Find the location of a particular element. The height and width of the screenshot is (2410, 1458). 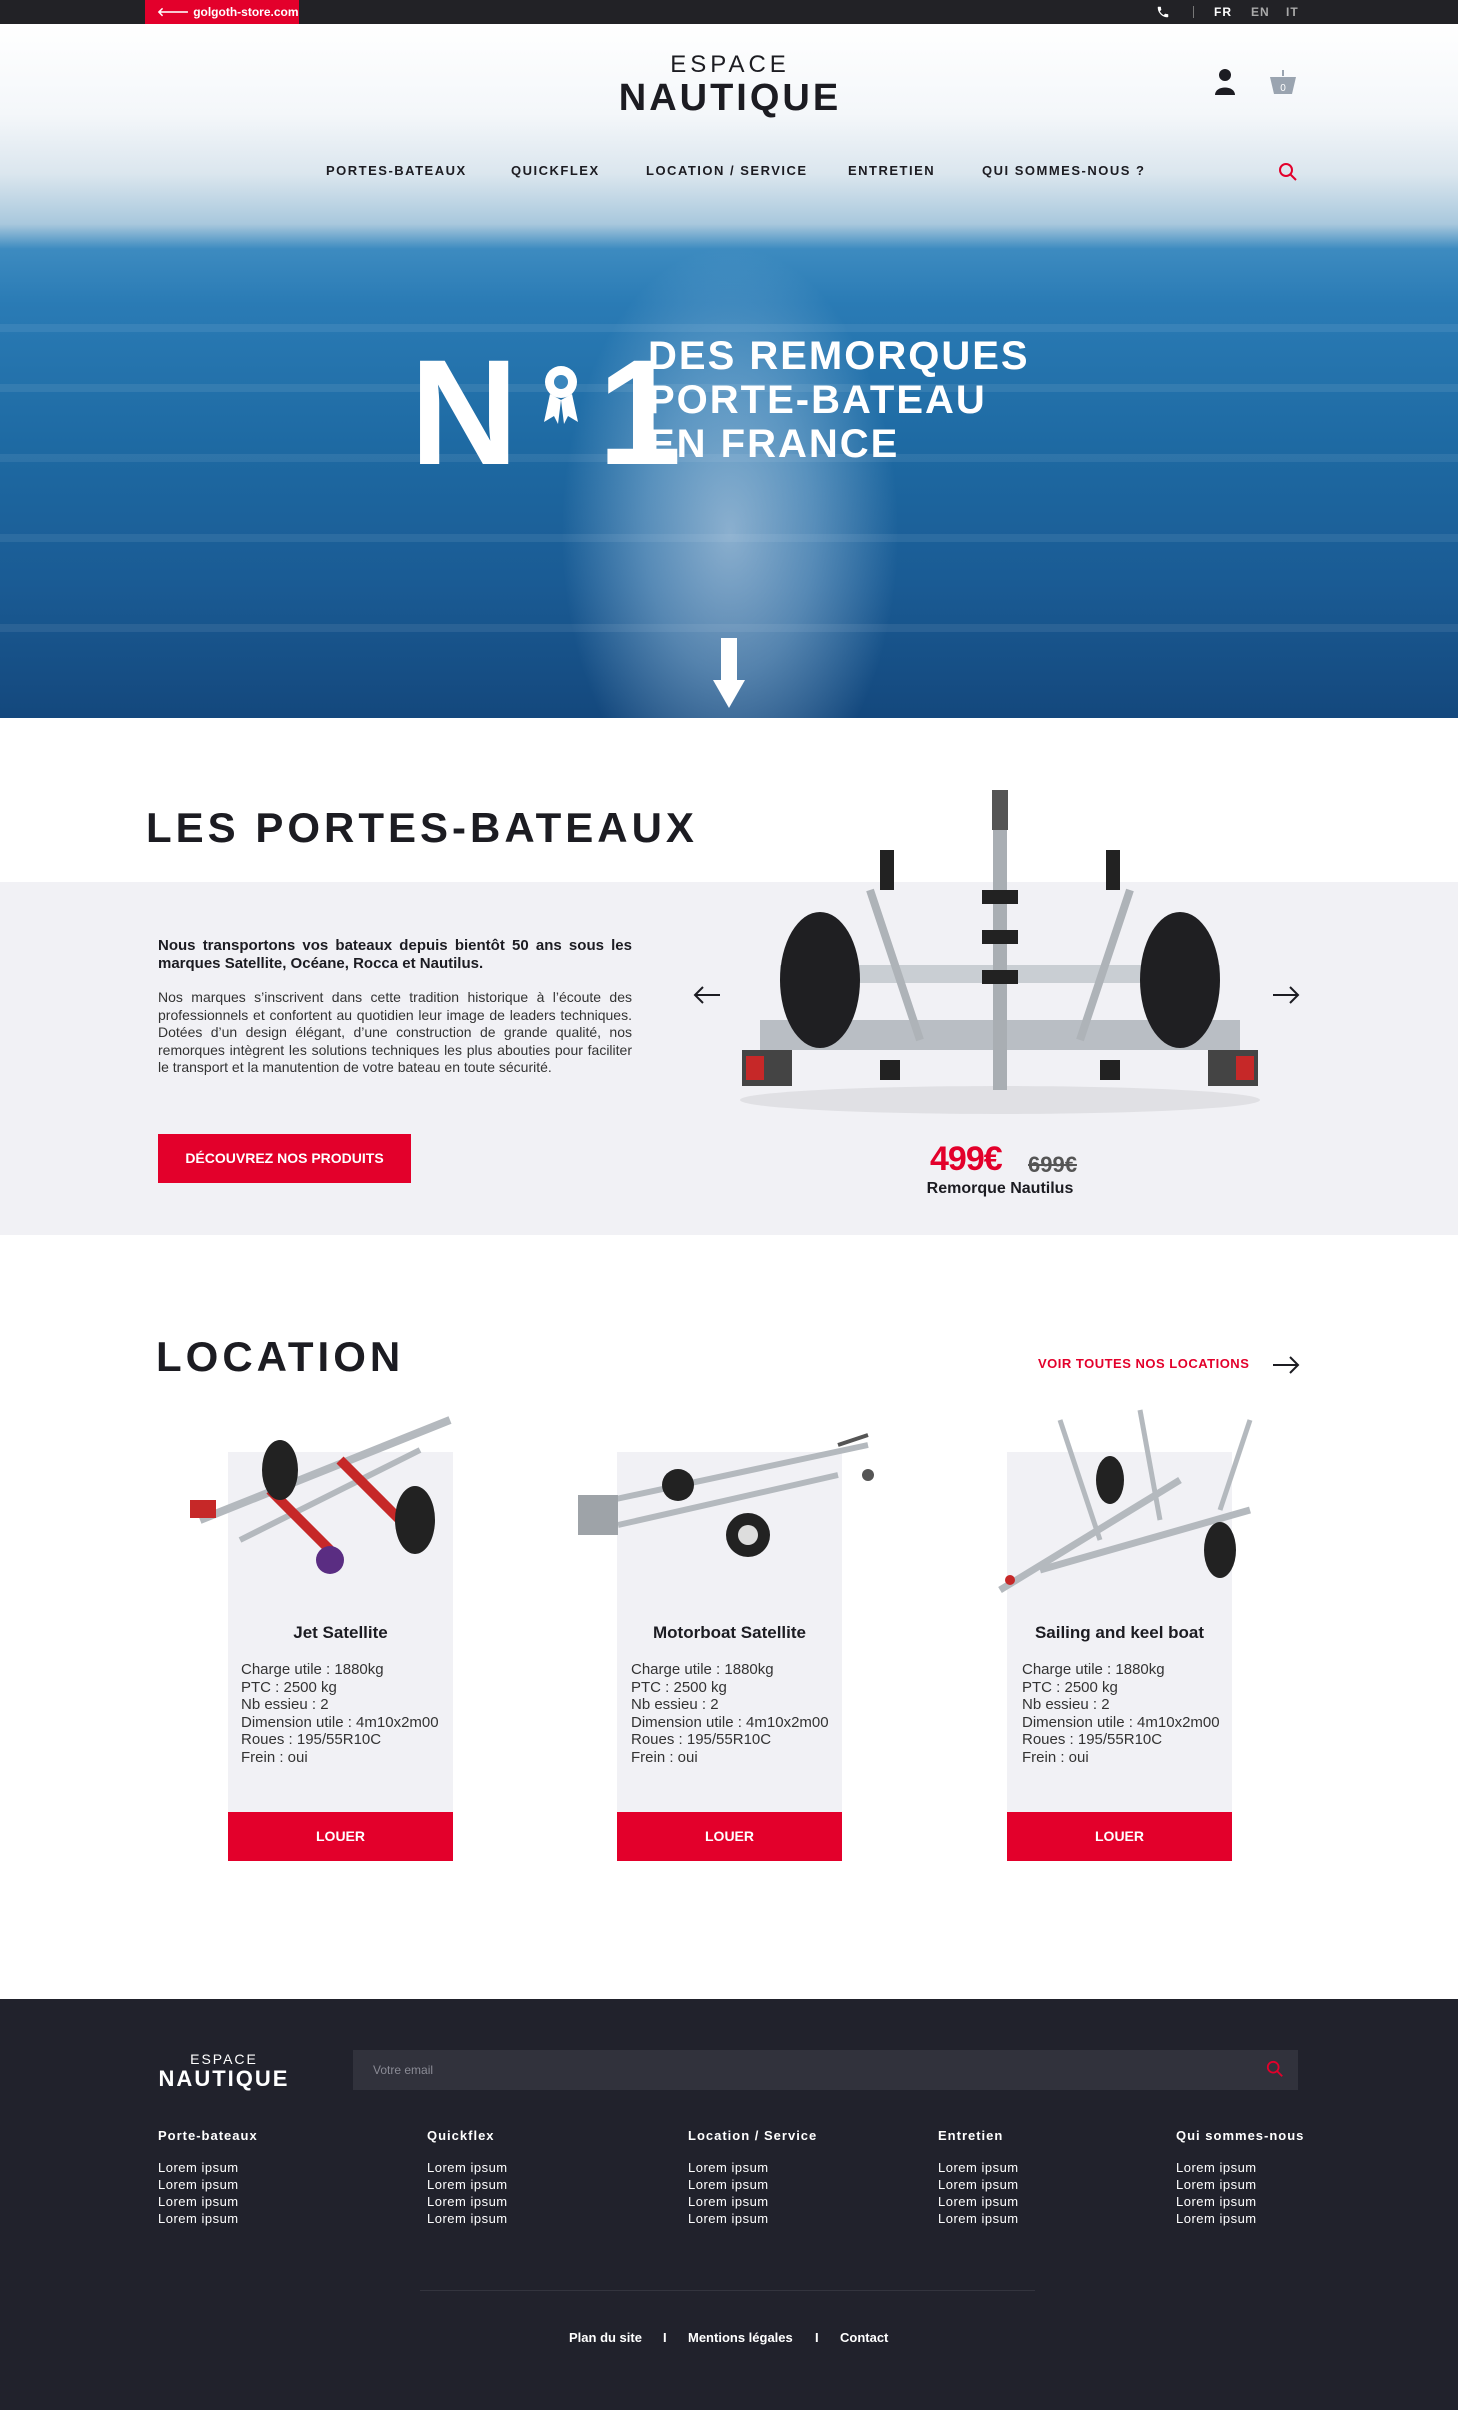

cart-count: 0 is located at coordinates (1283, 88).